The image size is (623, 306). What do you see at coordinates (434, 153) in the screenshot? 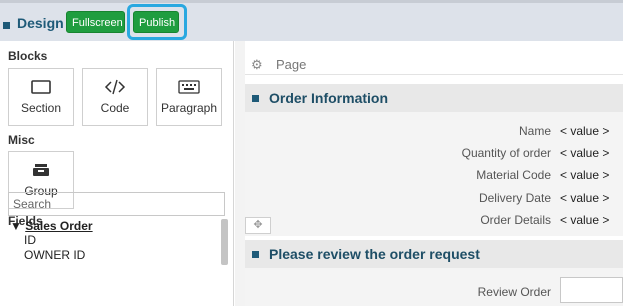
I see `field-row: Quantity of order < value >` at bounding box center [434, 153].